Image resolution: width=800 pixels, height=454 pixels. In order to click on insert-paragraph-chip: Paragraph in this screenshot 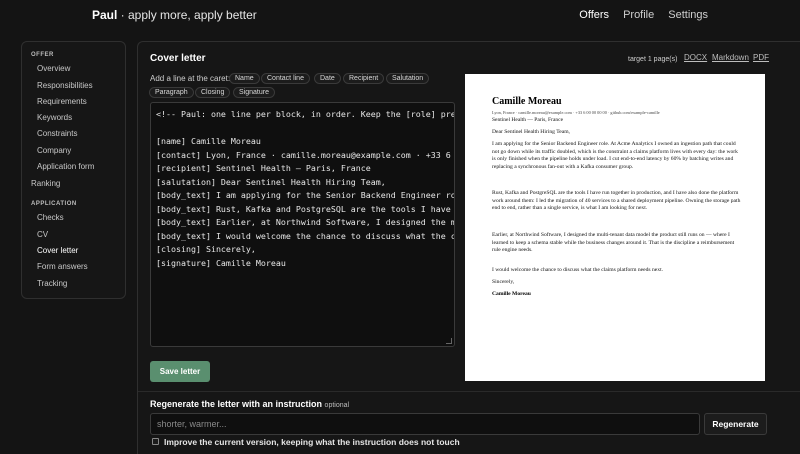, I will do `click(171, 92)`.